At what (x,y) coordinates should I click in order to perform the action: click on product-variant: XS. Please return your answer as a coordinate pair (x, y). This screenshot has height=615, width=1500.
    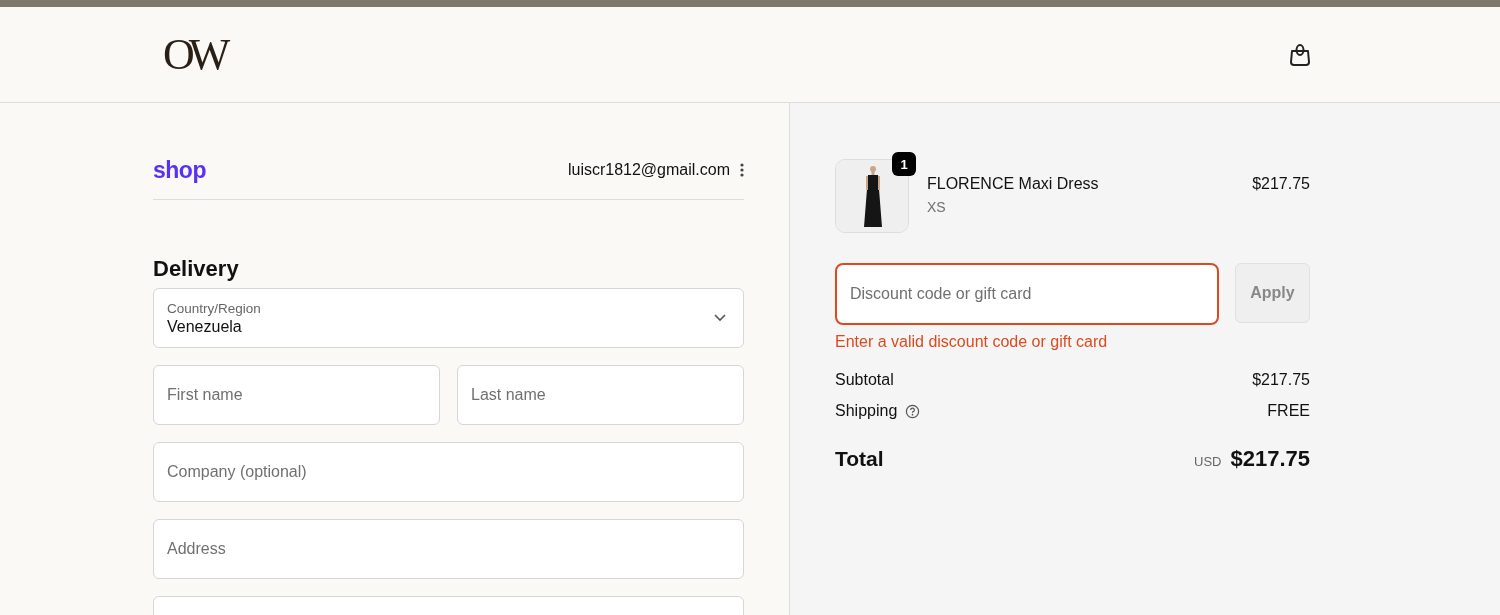
    Looking at the image, I should click on (937, 207).